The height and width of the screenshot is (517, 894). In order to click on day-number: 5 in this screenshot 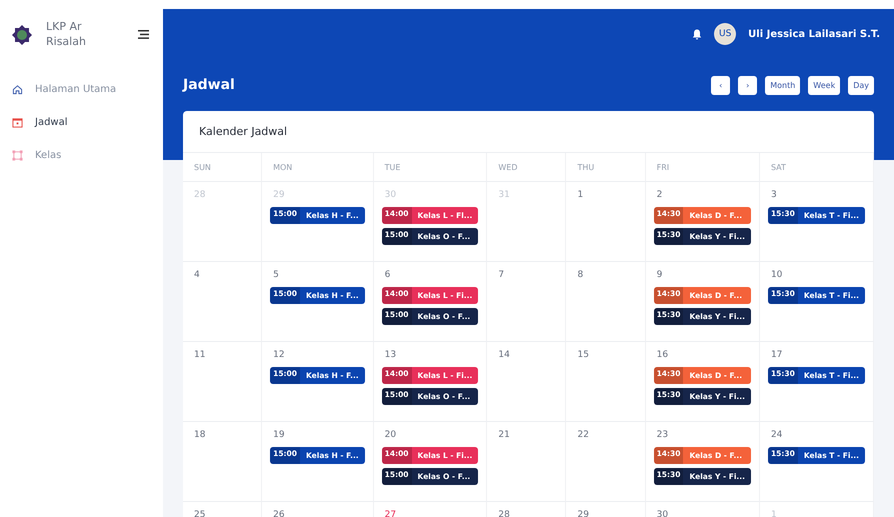, I will do `click(276, 275)`.